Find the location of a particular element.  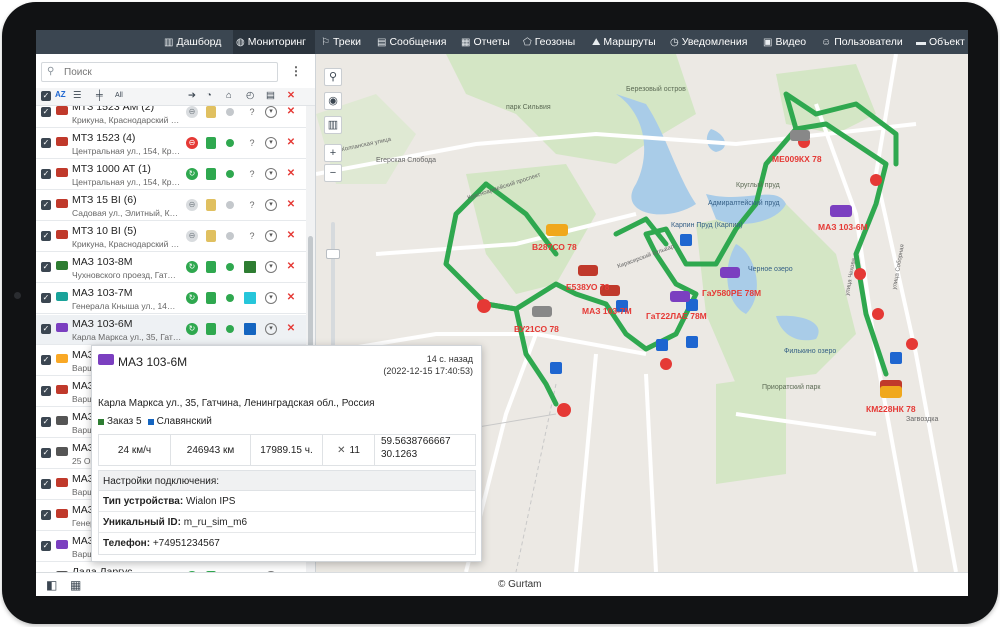

list-view-icon: ☰ is located at coordinates (77, 95).